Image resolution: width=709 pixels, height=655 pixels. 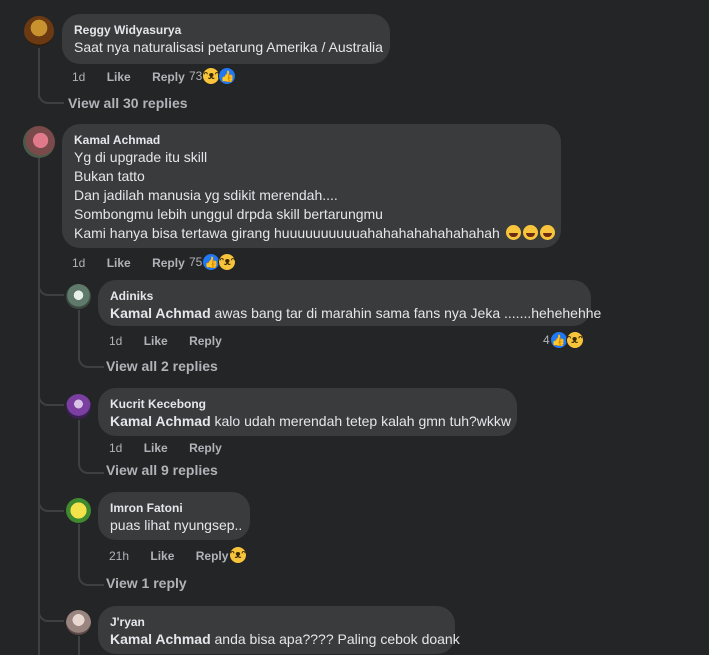 I want to click on view-replies-link: View all 2 replies, so click(x=162, y=366).